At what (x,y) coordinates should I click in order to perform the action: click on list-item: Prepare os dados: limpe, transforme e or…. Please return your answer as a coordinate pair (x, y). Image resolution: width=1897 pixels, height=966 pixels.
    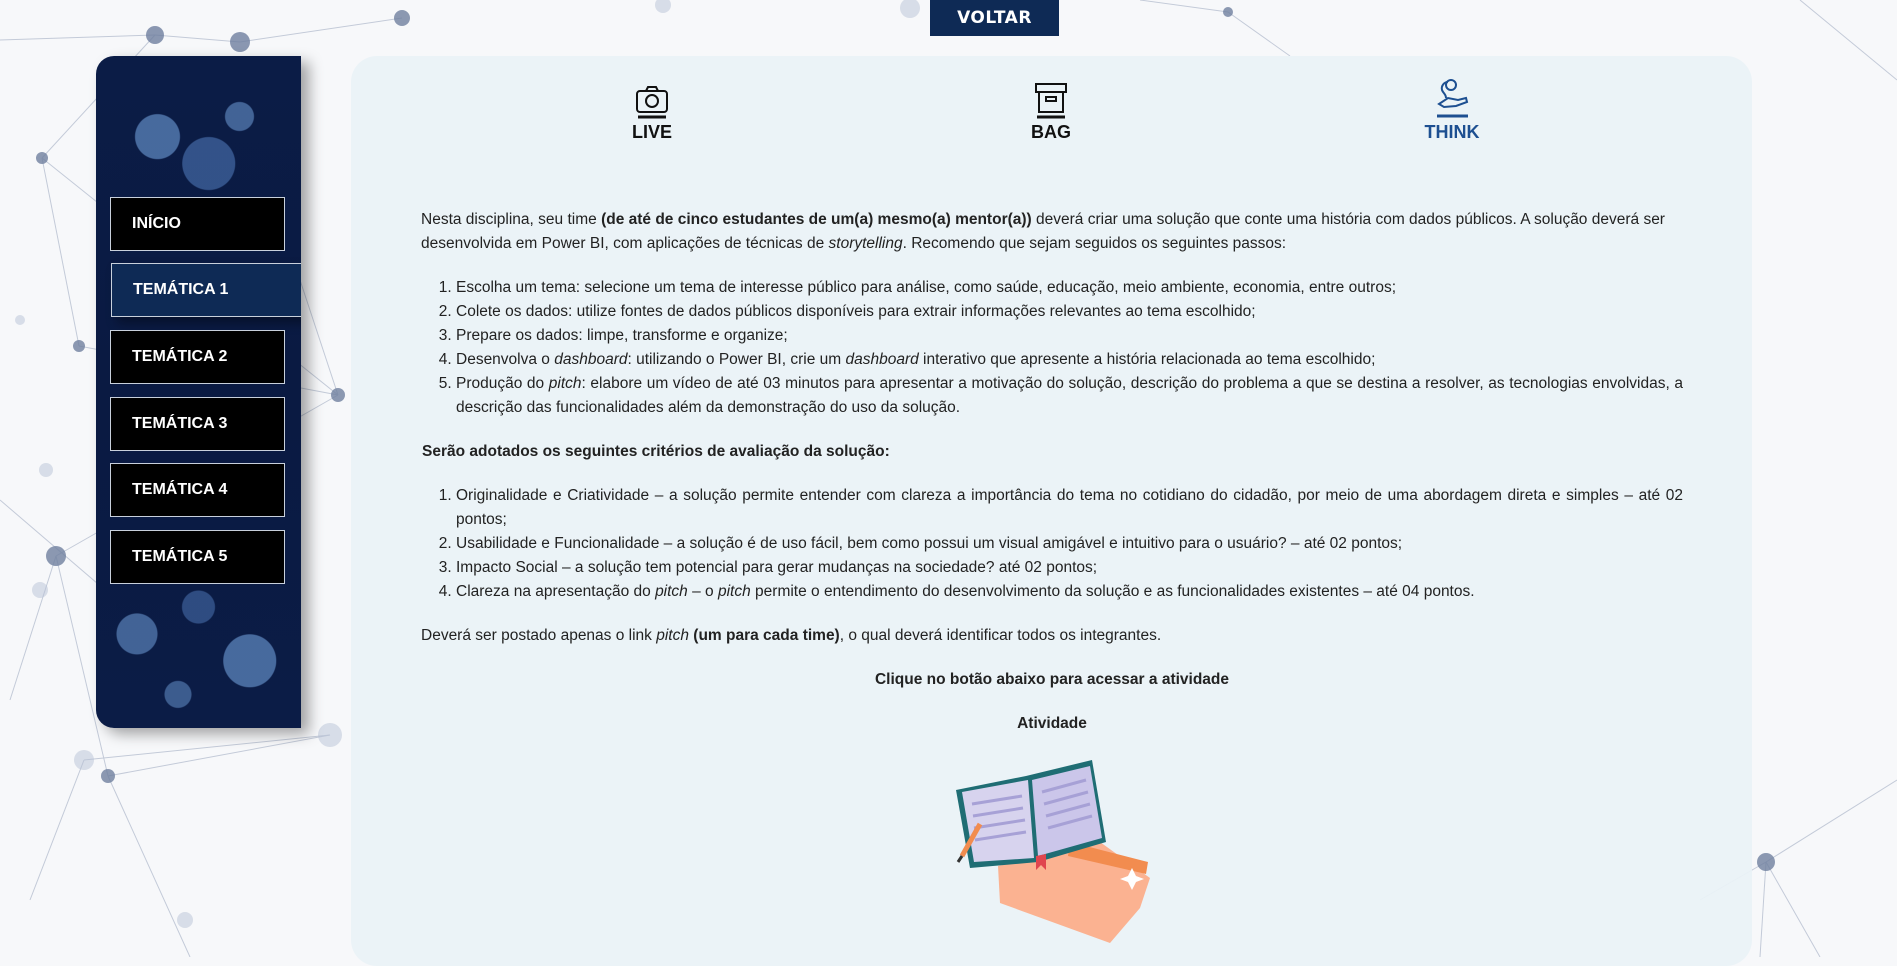
    Looking at the image, I should click on (1069, 336).